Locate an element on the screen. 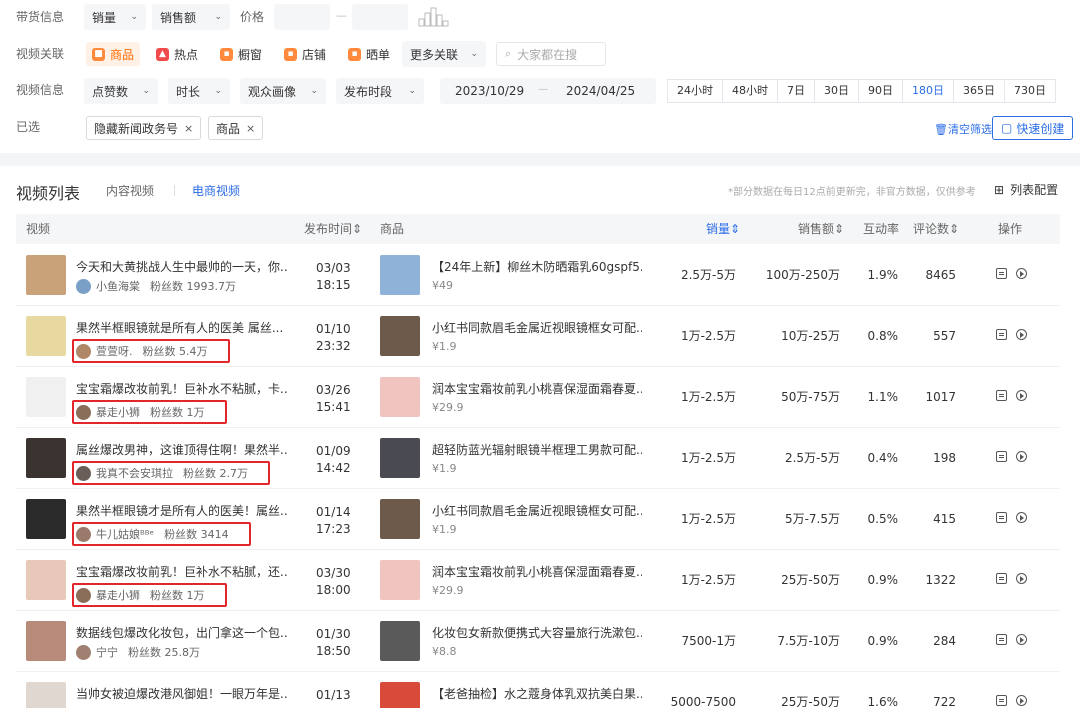  sales-volume-dropdown: 销量 ⌄ is located at coordinates (115, 17).